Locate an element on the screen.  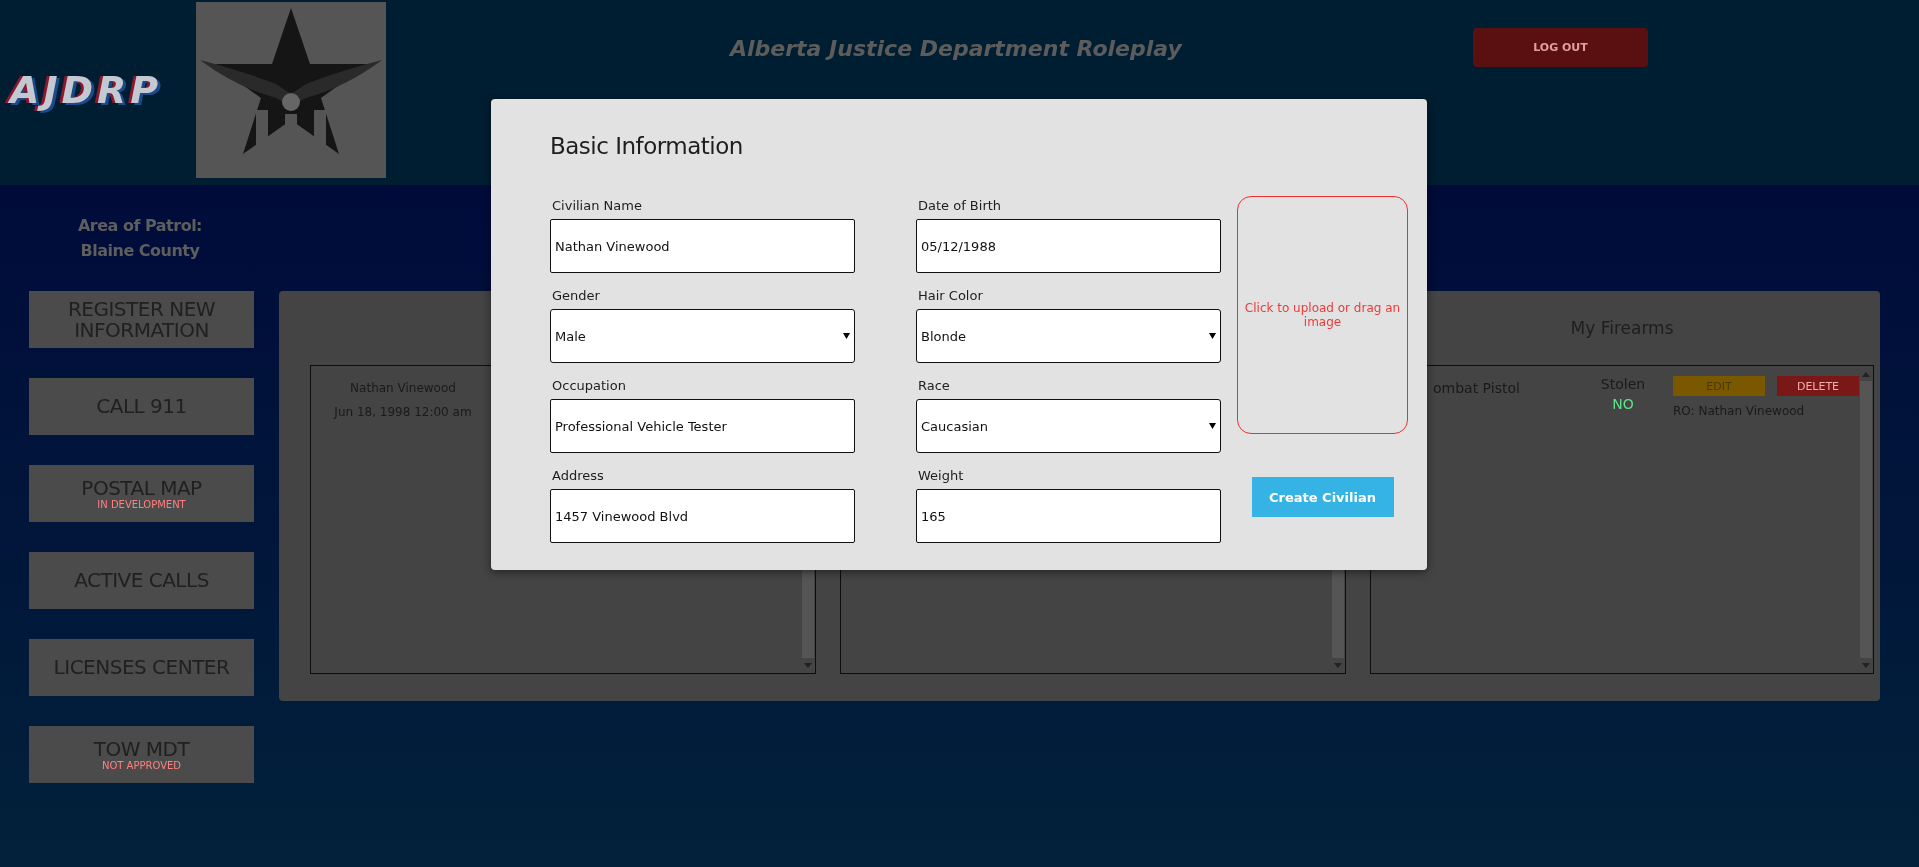
logout-button: LOG OUT is located at coordinates (1560, 47).